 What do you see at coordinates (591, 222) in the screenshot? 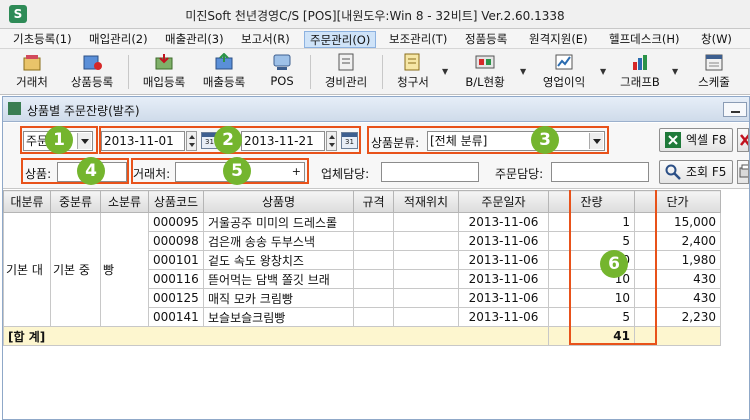
I see `remain-cell: 1` at bounding box center [591, 222].